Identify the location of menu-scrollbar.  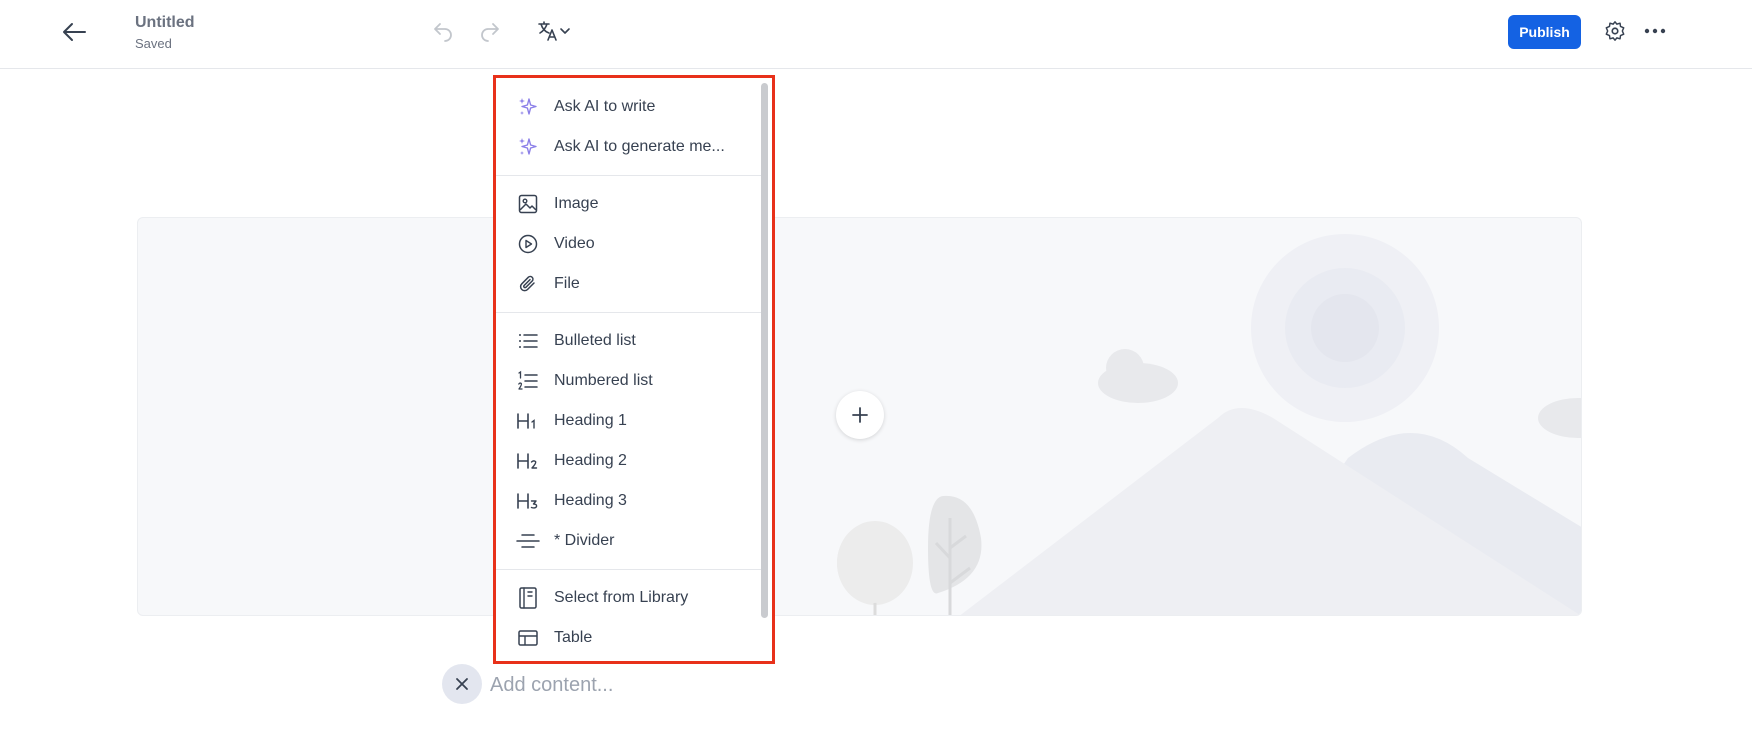
(764, 350).